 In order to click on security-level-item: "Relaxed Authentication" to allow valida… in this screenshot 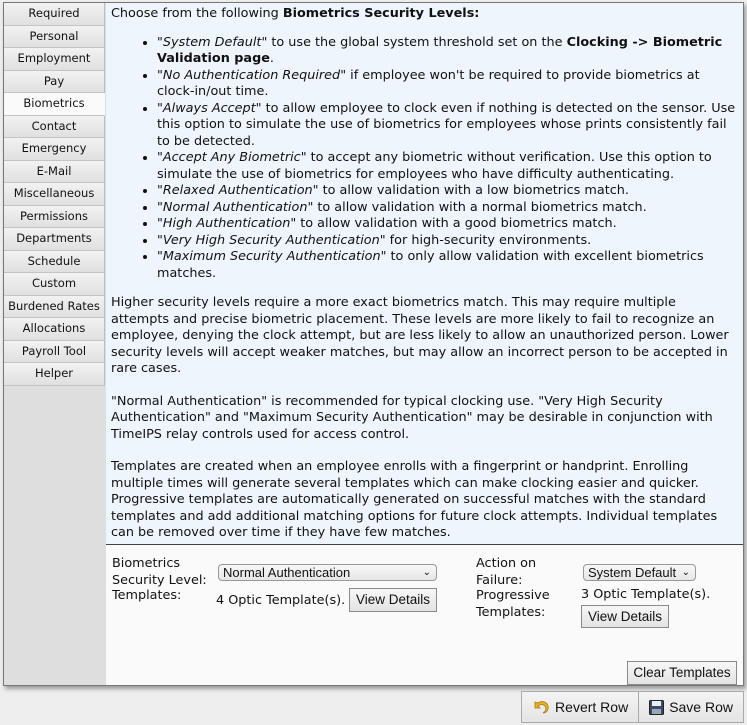, I will do `click(447, 191)`.